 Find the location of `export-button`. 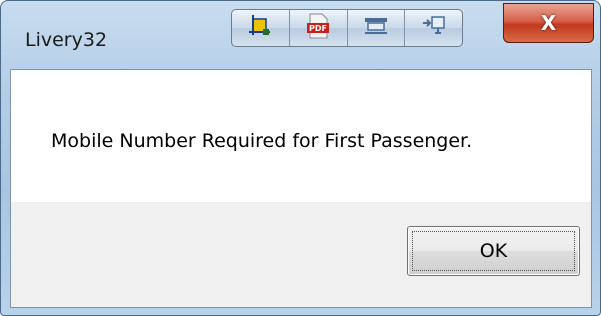

export-button is located at coordinates (433, 28).